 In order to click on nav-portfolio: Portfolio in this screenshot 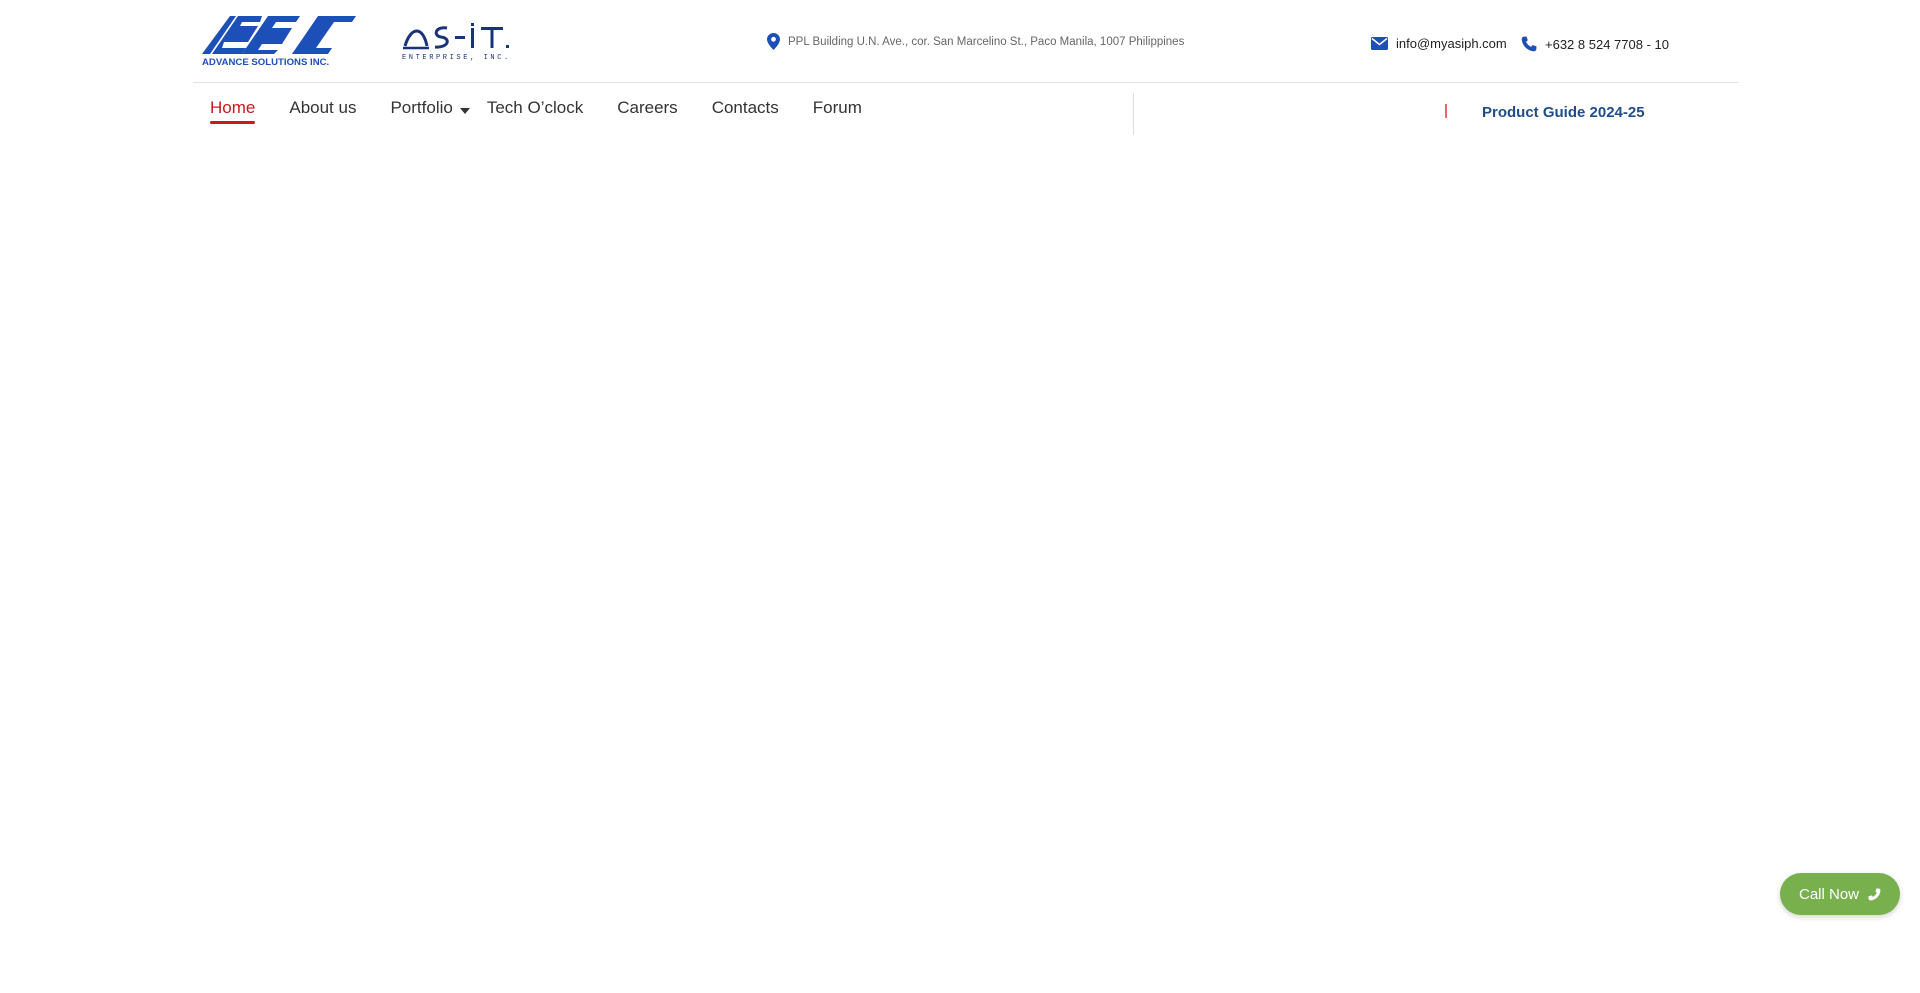, I will do `click(421, 111)`.